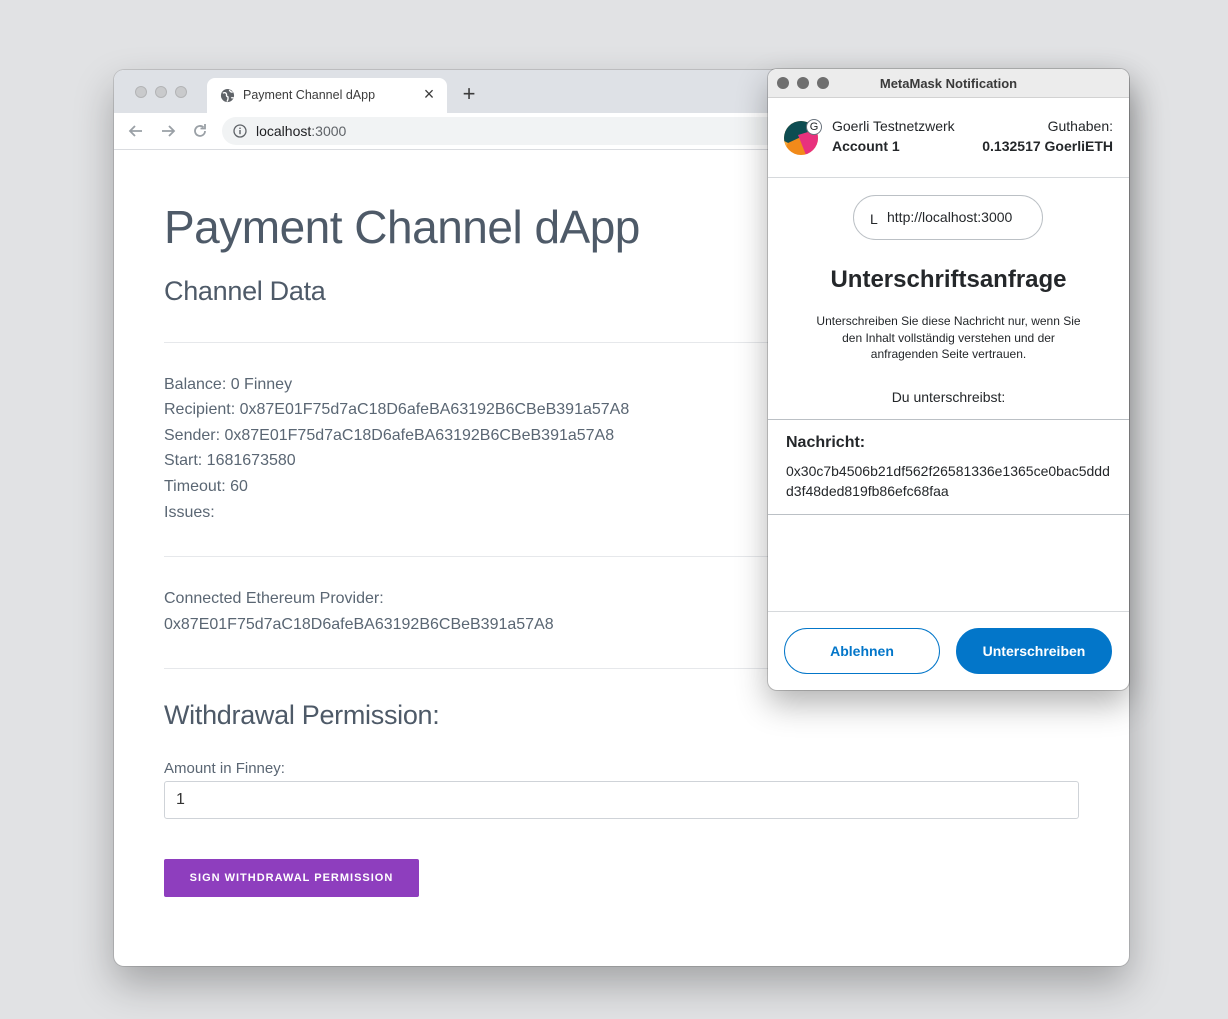 The width and height of the screenshot is (1228, 1019). I want to click on account-name: Account 1, so click(866, 146).